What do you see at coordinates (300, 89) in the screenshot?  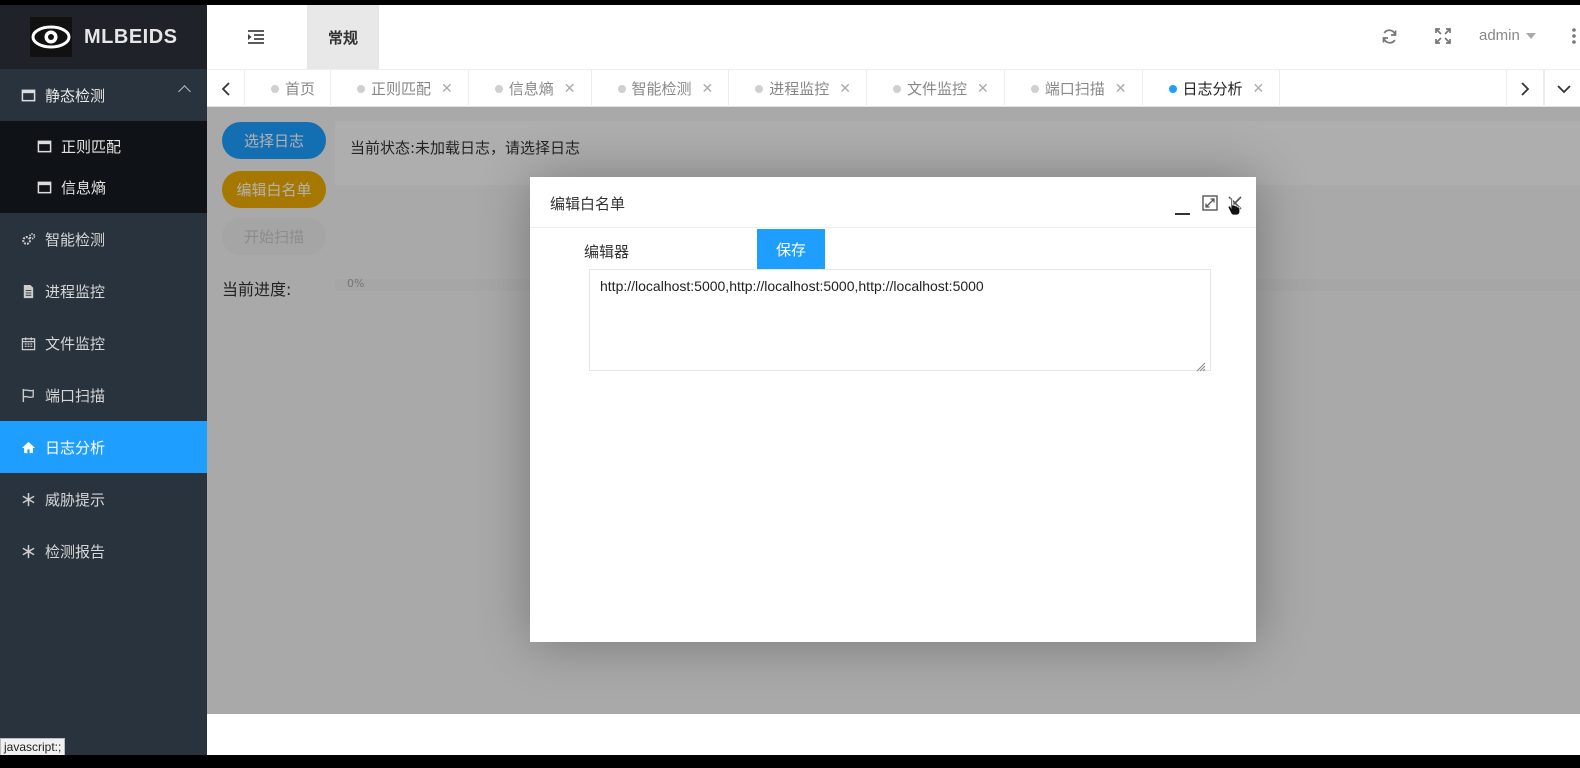 I see `tab-label: 首页` at bounding box center [300, 89].